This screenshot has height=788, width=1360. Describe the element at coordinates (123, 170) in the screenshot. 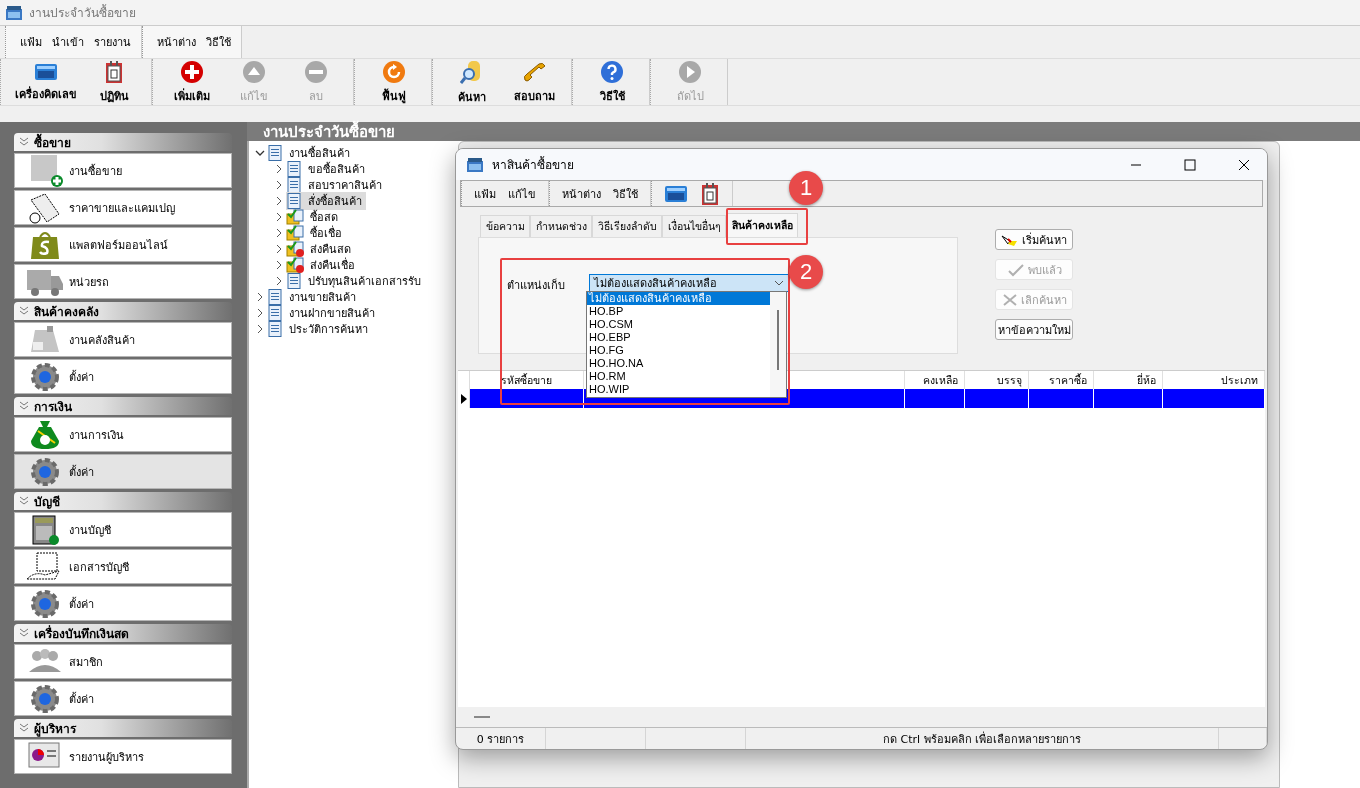

I see `sidebar-item: งานซื้อขาย` at that location.